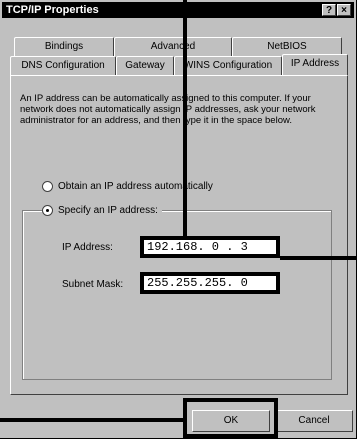  I want to click on callout-line-ok, so click(91, 420).